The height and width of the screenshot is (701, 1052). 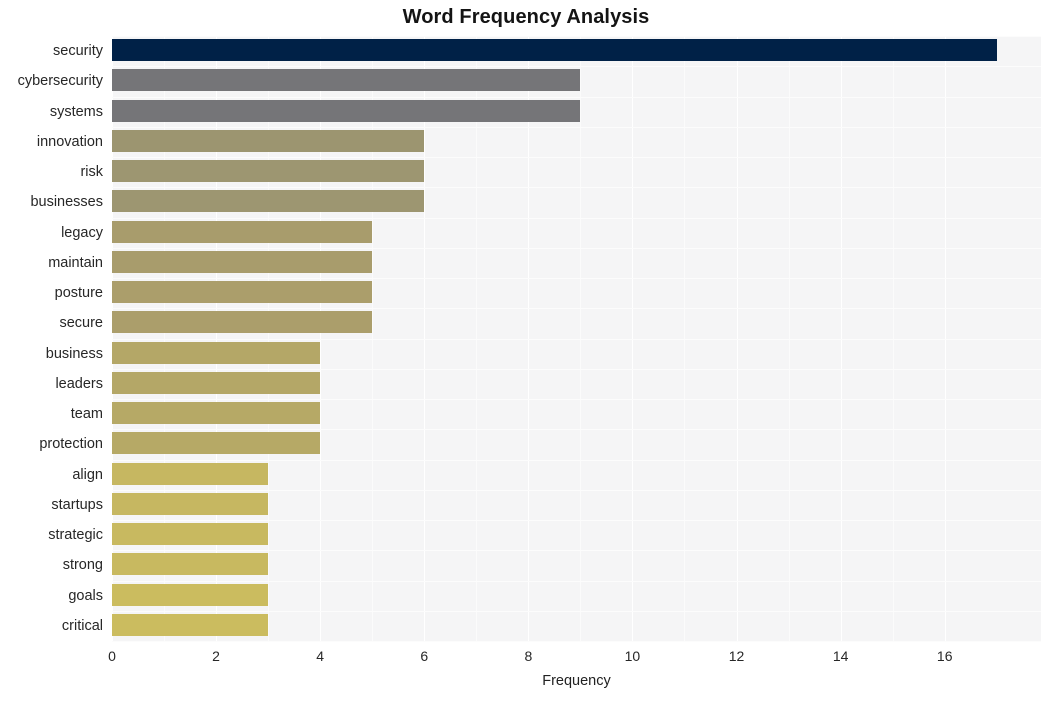 What do you see at coordinates (526, 17) in the screenshot?
I see `chart-title: Word Frequency Analysis` at bounding box center [526, 17].